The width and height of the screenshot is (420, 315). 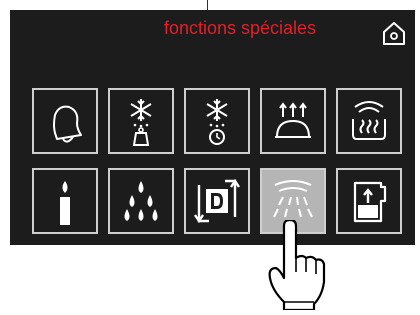 What do you see at coordinates (297, 265) in the screenshot?
I see `hand-pointer-icon` at bounding box center [297, 265].